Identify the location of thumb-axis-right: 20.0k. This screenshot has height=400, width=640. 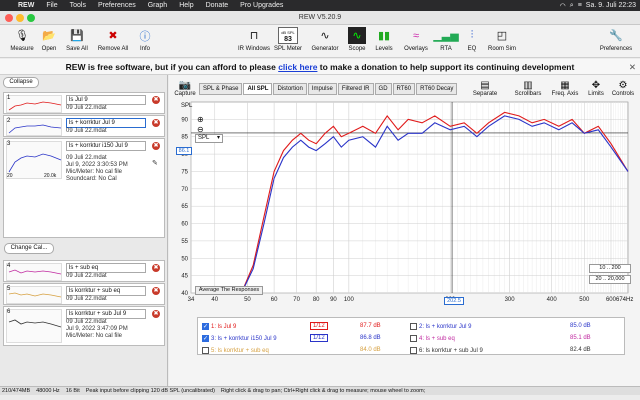
(50, 176).